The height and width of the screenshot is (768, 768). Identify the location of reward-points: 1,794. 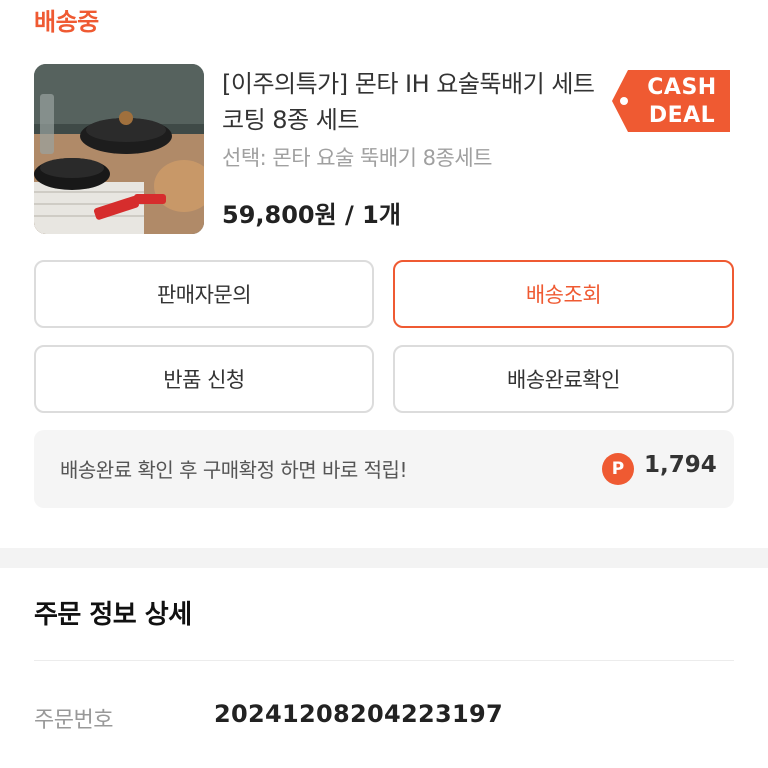
(680, 465).